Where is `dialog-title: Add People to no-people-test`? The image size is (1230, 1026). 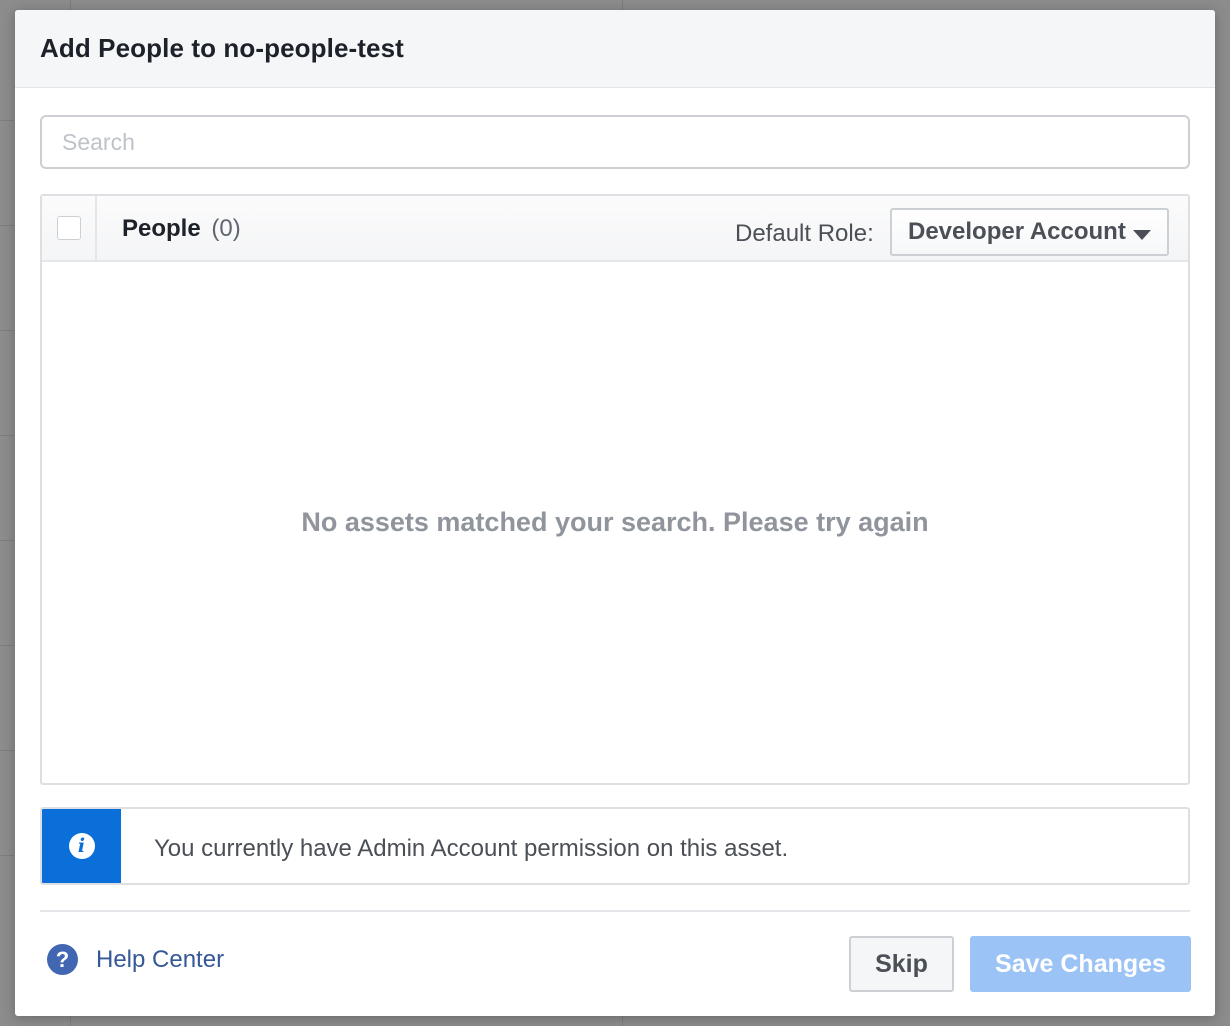
dialog-title: Add People to no-people-test is located at coordinates (222, 48).